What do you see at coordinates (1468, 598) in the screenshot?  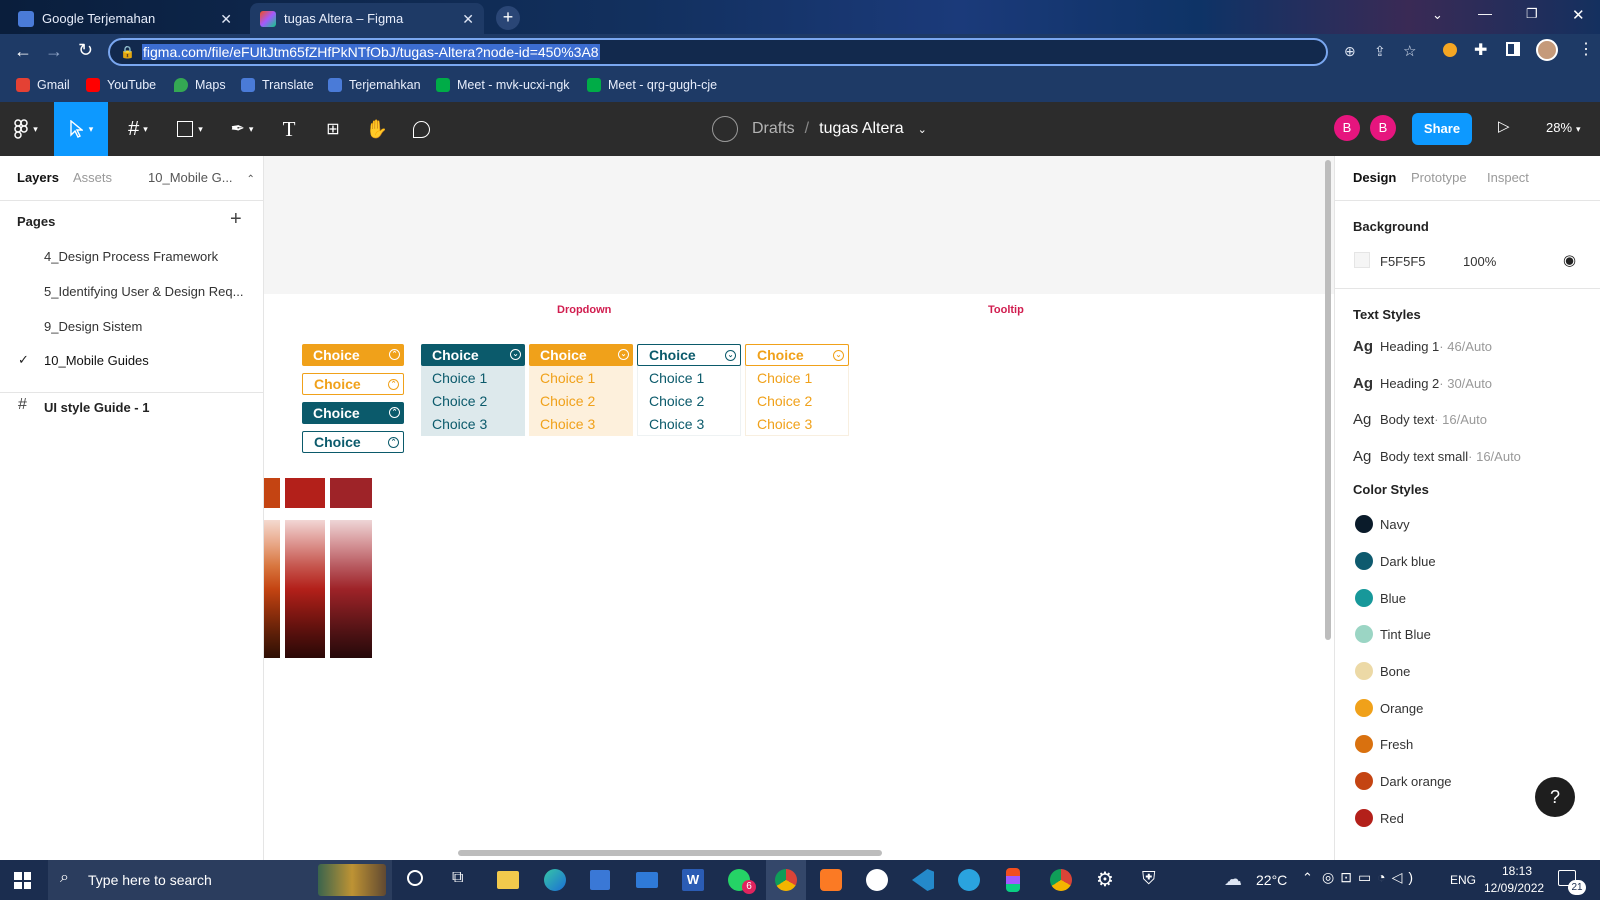 I see `color-style-item: Blue` at bounding box center [1468, 598].